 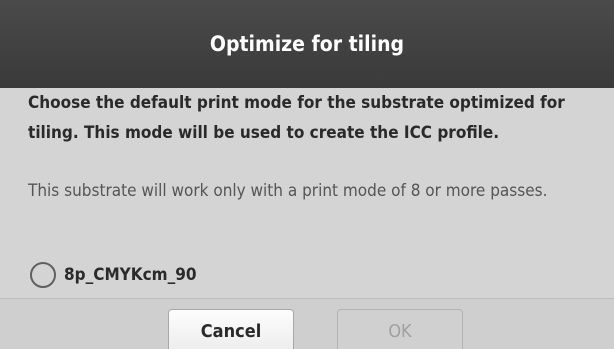 What do you see at coordinates (231, 329) in the screenshot?
I see `cancel-button: Cancel` at bounding box center [231, 329].